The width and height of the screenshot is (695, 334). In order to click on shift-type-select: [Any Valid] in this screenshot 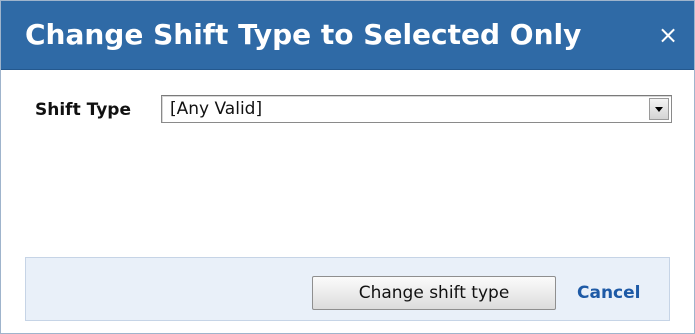, I will do `click(416, 109)`.